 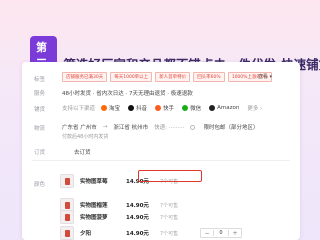 I want to click on ship-arrow-icon: →, so click(x=105, y=127).